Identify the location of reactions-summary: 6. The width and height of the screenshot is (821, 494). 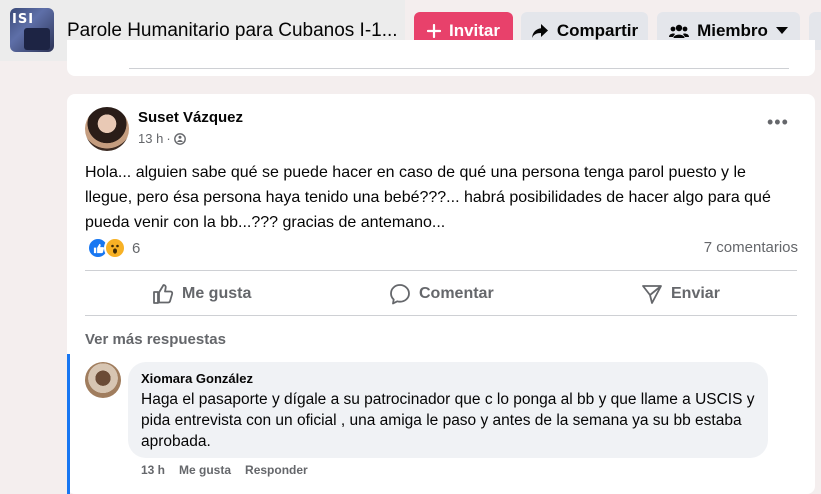
(113, 248).